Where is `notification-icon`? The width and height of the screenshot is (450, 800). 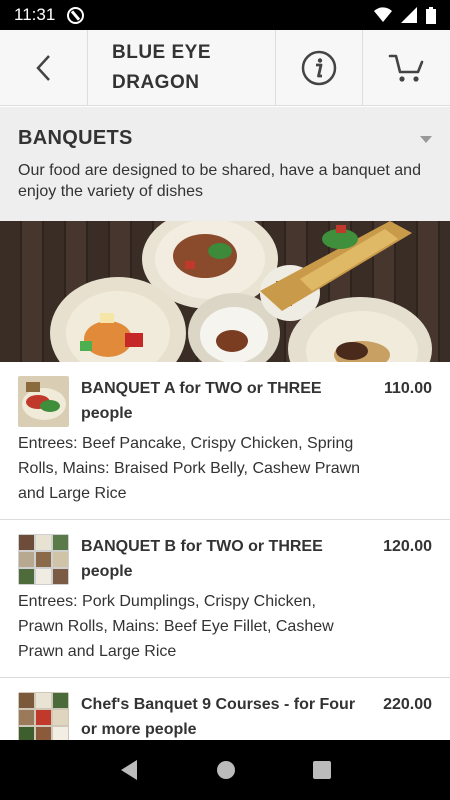 notification-icon is located at coordinates (76, 15).